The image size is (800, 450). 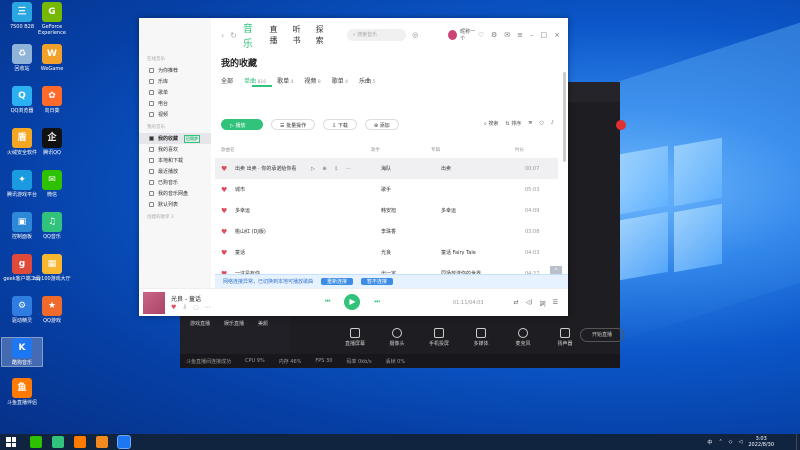 I want to click on prev-icon: ⏮, so click(x=327, y=302).